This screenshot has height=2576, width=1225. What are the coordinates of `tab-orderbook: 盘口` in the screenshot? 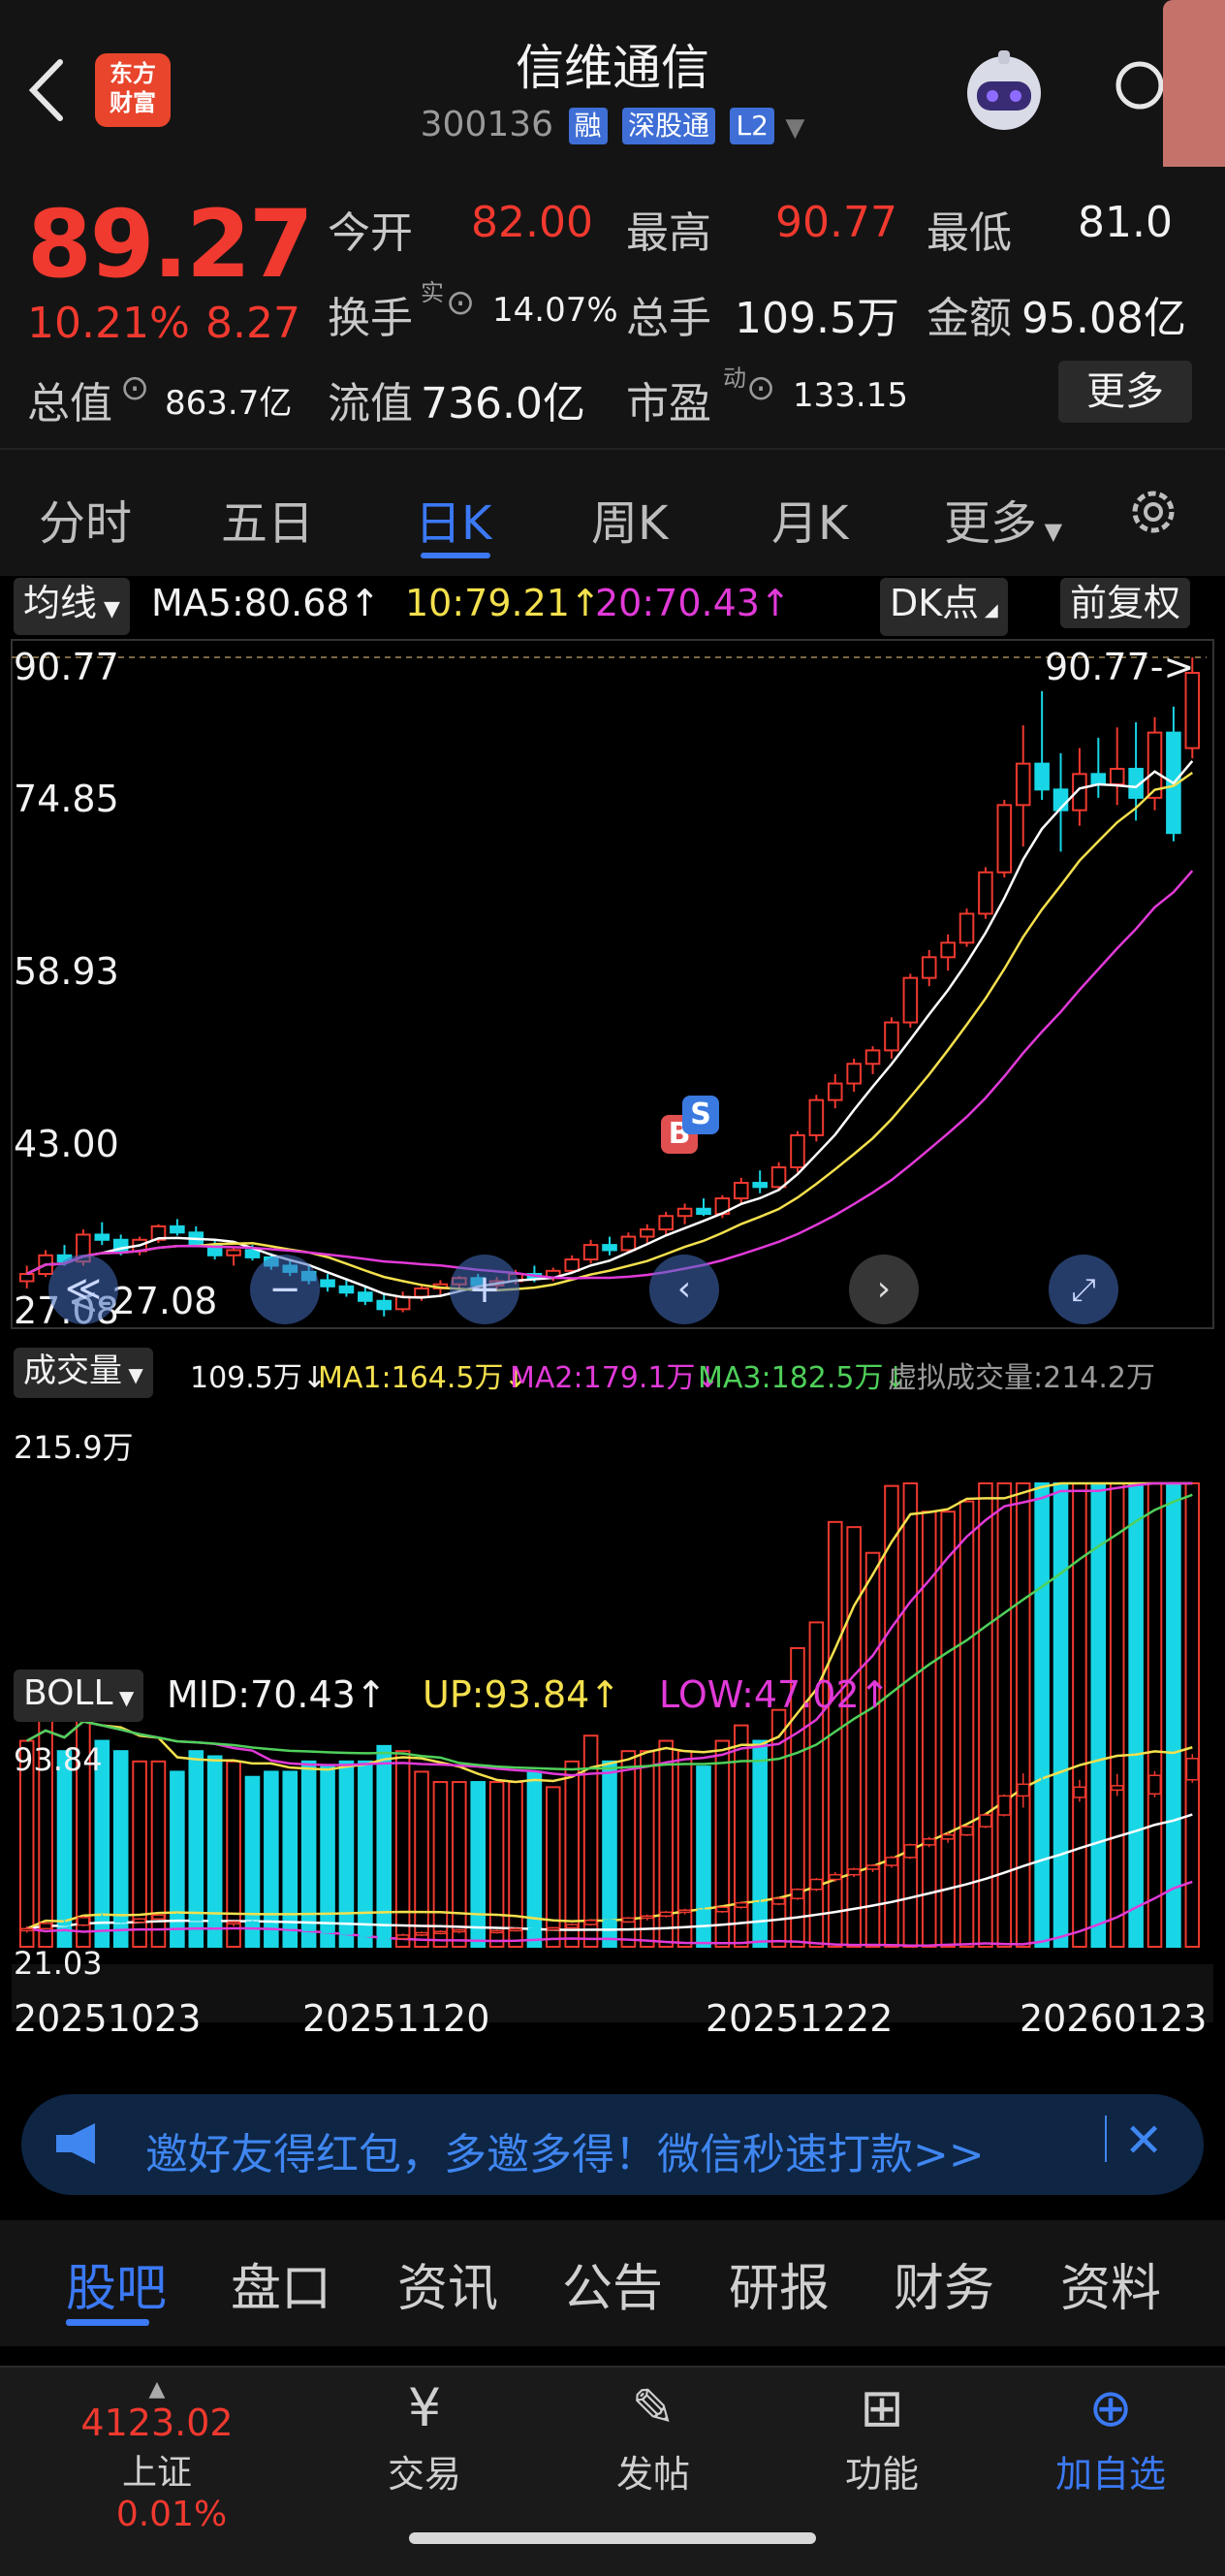 It's located at (281, 2283).